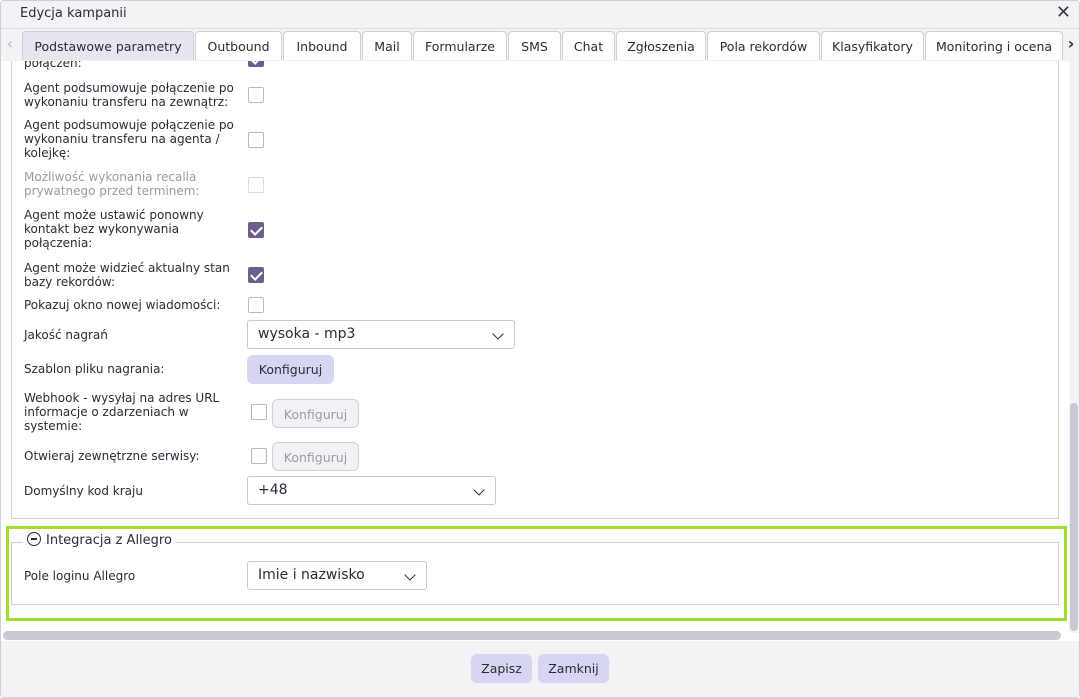  What do you see at coordinates (536, 573) in the screenshot?
I see `allegro-highlight` at bounding box center [536, 573].